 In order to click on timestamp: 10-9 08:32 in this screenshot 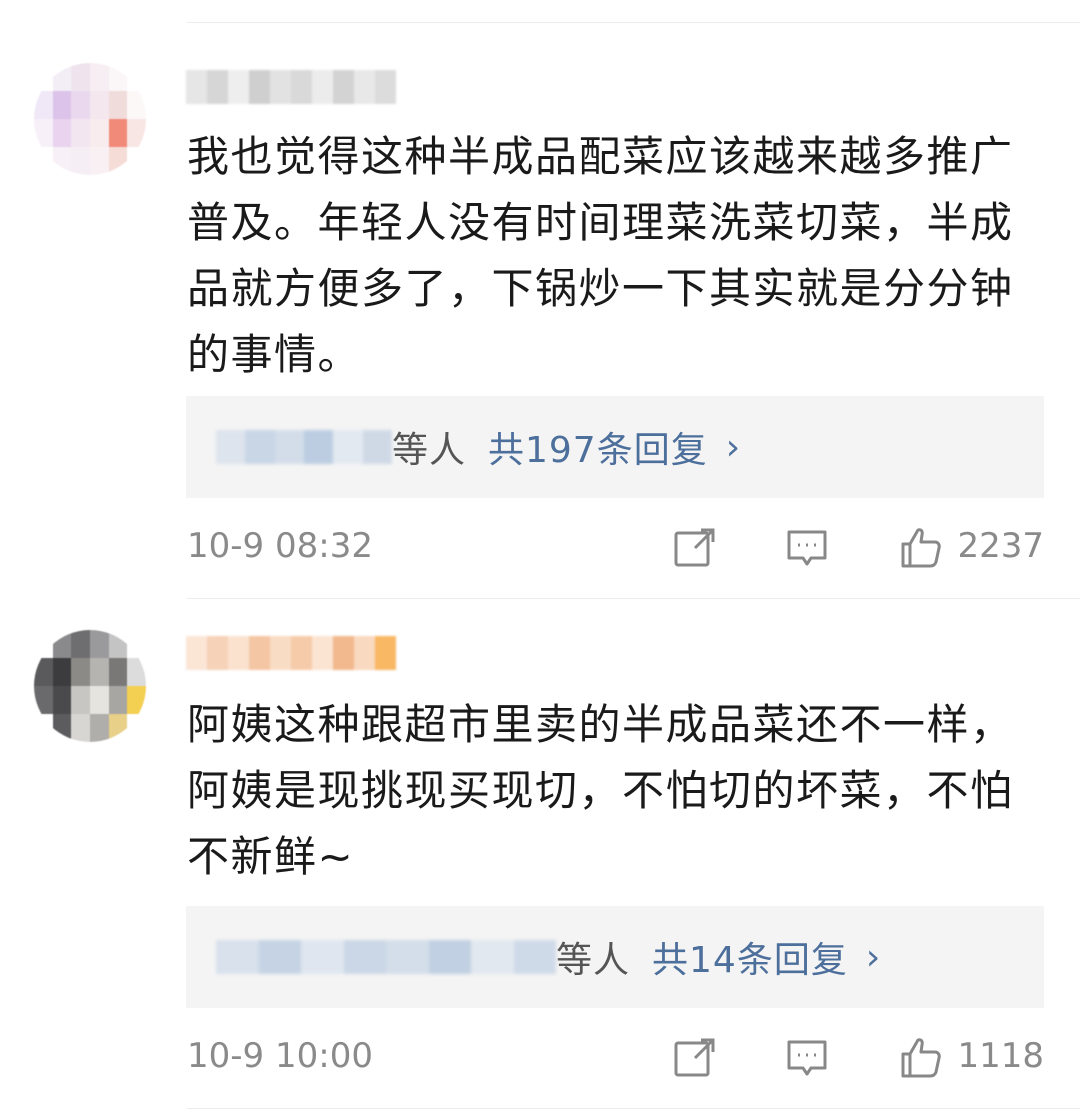, I will do `click(280, 546)`.